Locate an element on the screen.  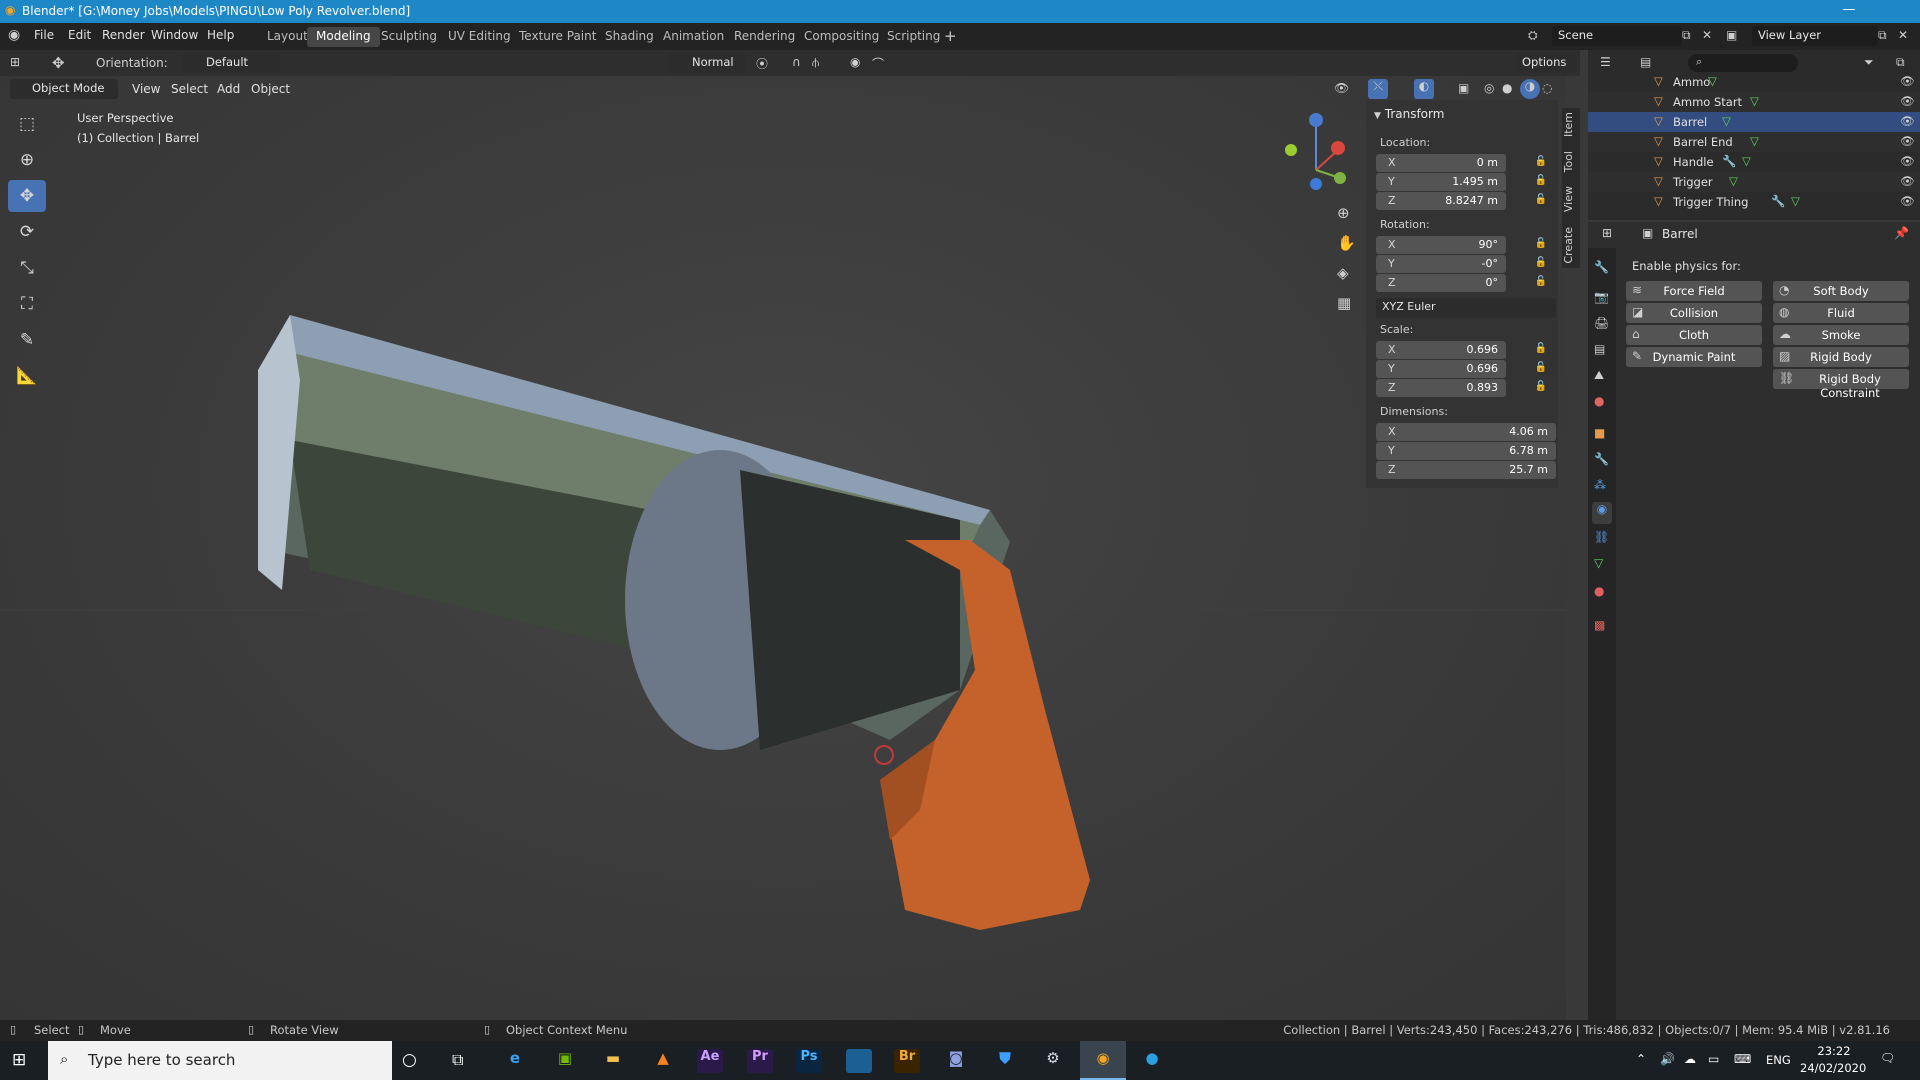
app-icon is located at coordinates (859, 1061).